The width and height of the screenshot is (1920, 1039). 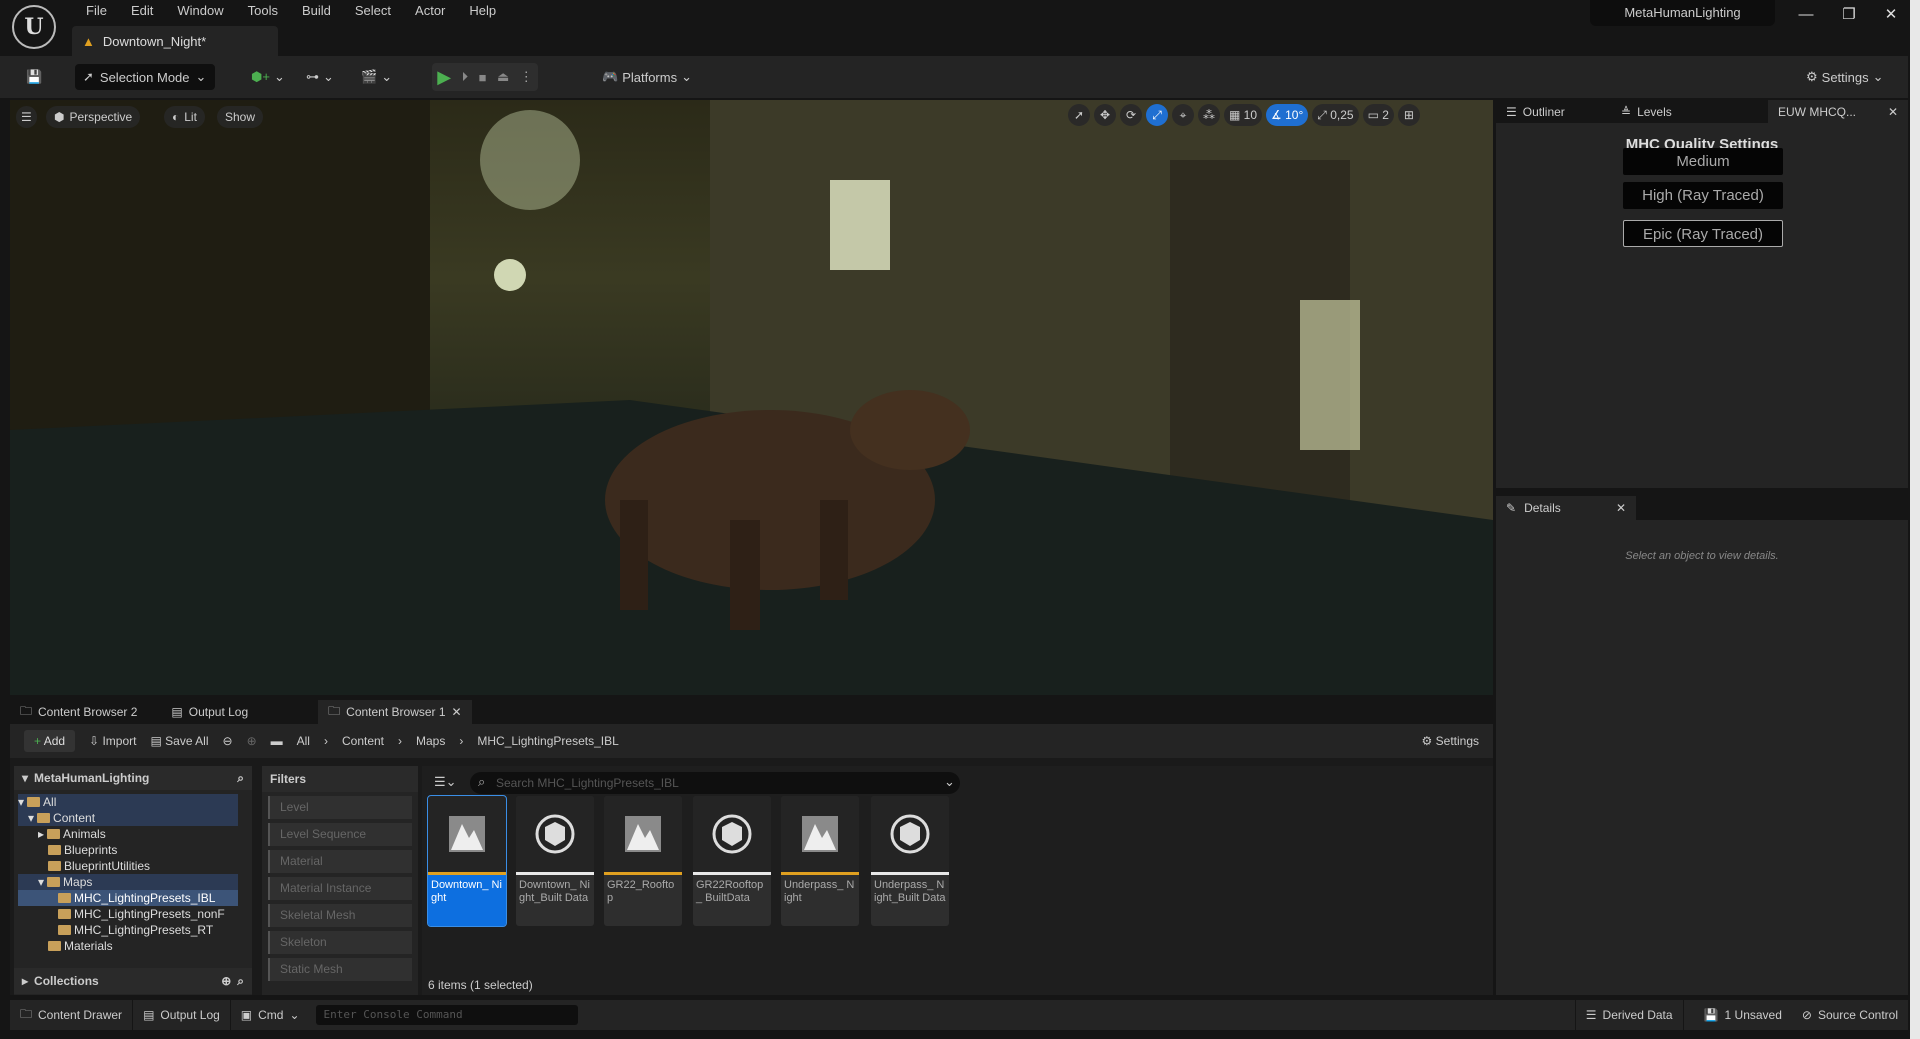 What do you see at coordinates (910, 861) in the screenshot?
I see `asset-tile: Underpass_ Night_Built Data` at bounding box center [910, 861].